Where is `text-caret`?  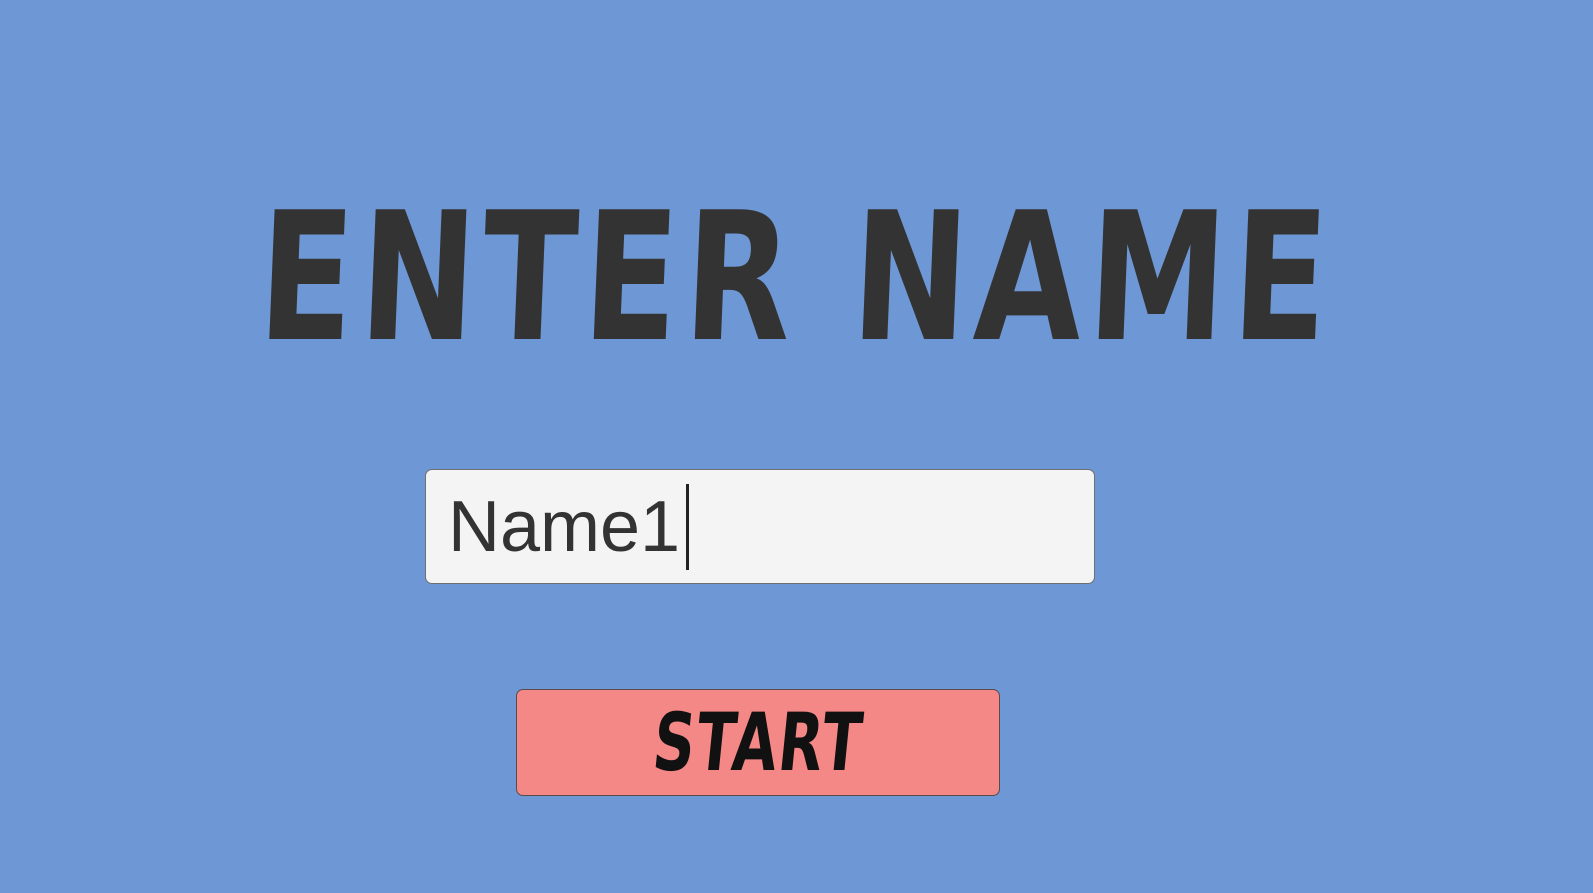 text-caret is located at coordinates (688, 526).